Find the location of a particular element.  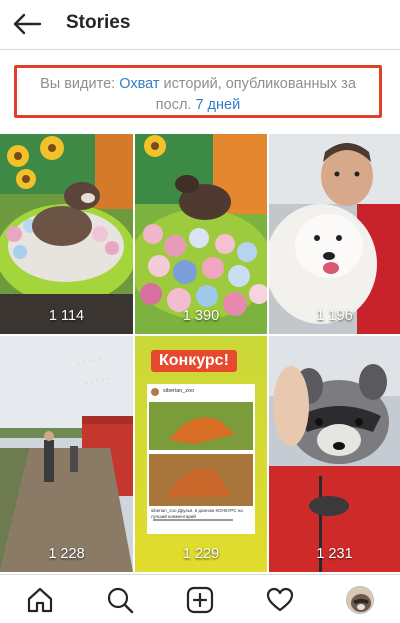

story-reach-count: 1 114 is located at coordinates (66, 316).